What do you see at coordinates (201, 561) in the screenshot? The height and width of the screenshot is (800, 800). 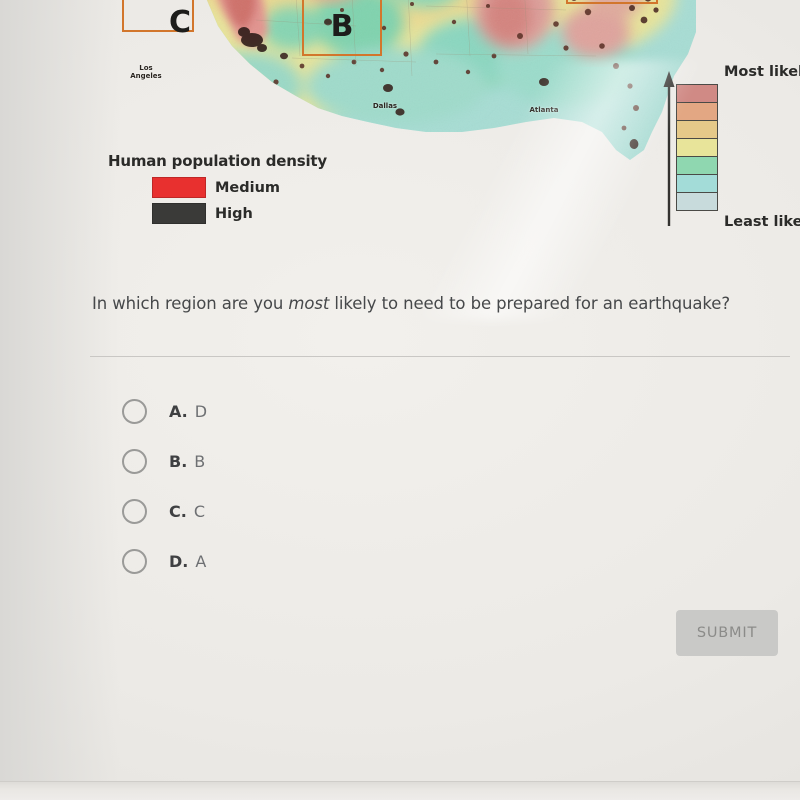 I see `option-value-d: A` at bounding box center [201, 561].